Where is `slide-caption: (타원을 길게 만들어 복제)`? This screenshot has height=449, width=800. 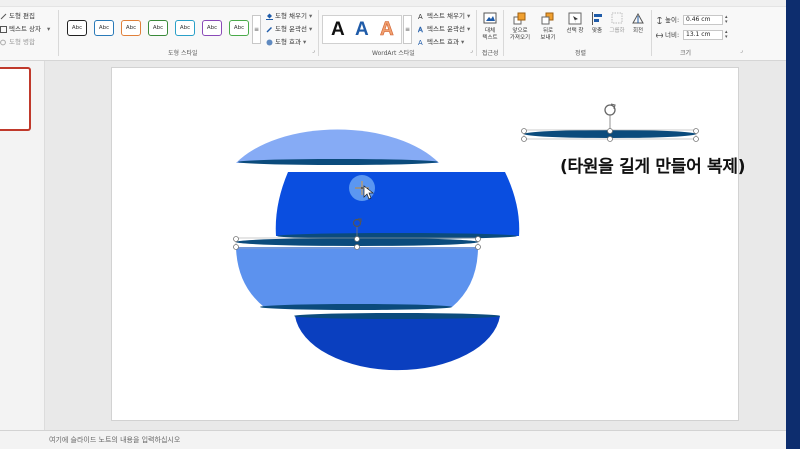 slide-caption: (타원을 길게 만들어 복제) is located at coordinates (653, 167).